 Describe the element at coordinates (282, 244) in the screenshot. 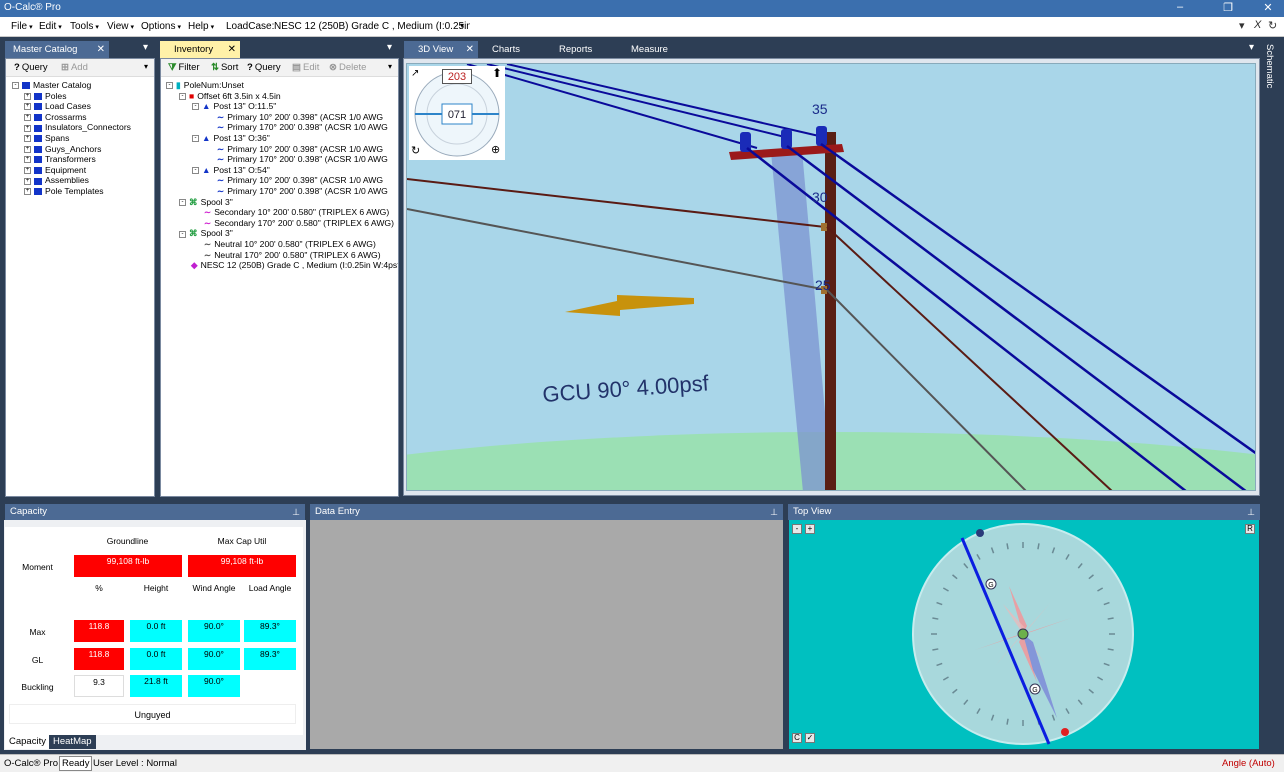

I see `tree-item: ∼ Neutral 10° 200' 0.580" (TRIPLEX 6 AWG)` at that location.